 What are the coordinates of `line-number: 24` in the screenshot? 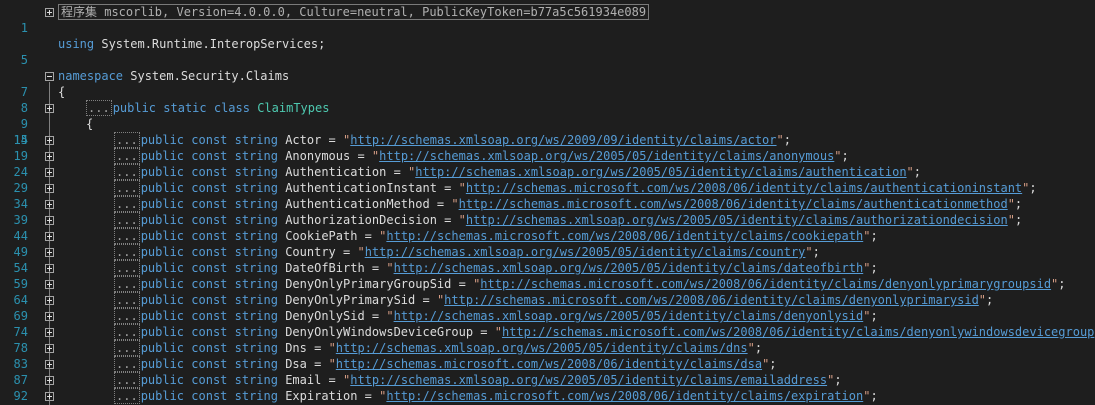 It's located at (20, 172).